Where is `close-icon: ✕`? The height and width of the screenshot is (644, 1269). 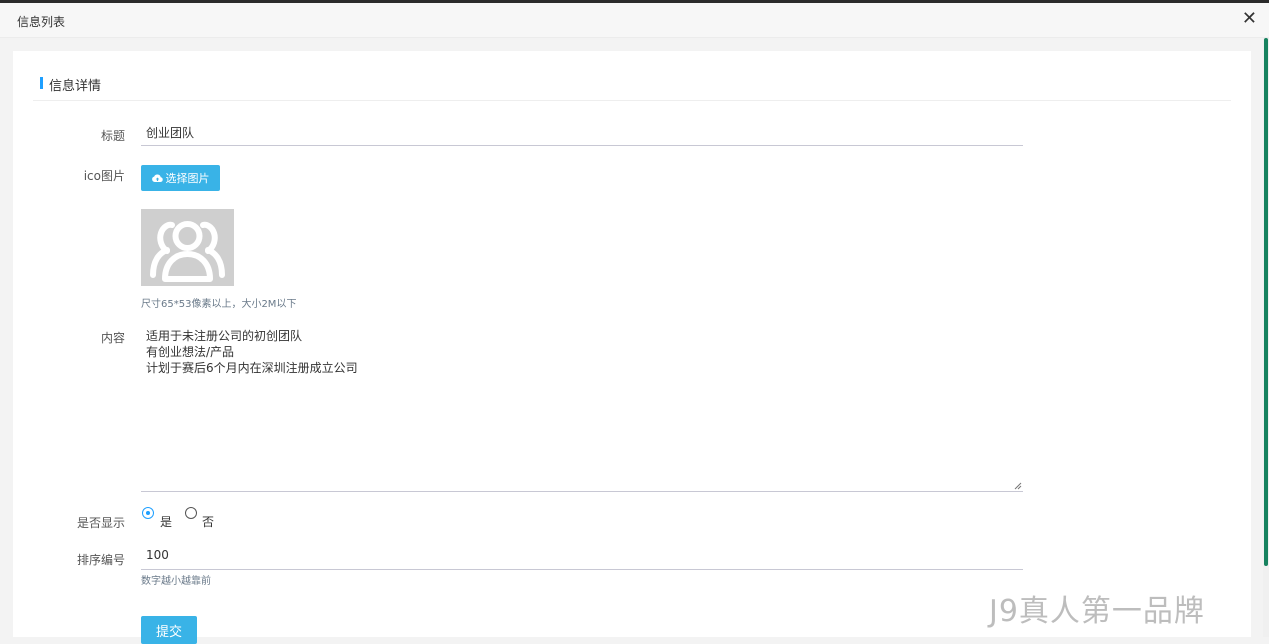 close-icon: ✕ is located at coordinates (1249, 19).